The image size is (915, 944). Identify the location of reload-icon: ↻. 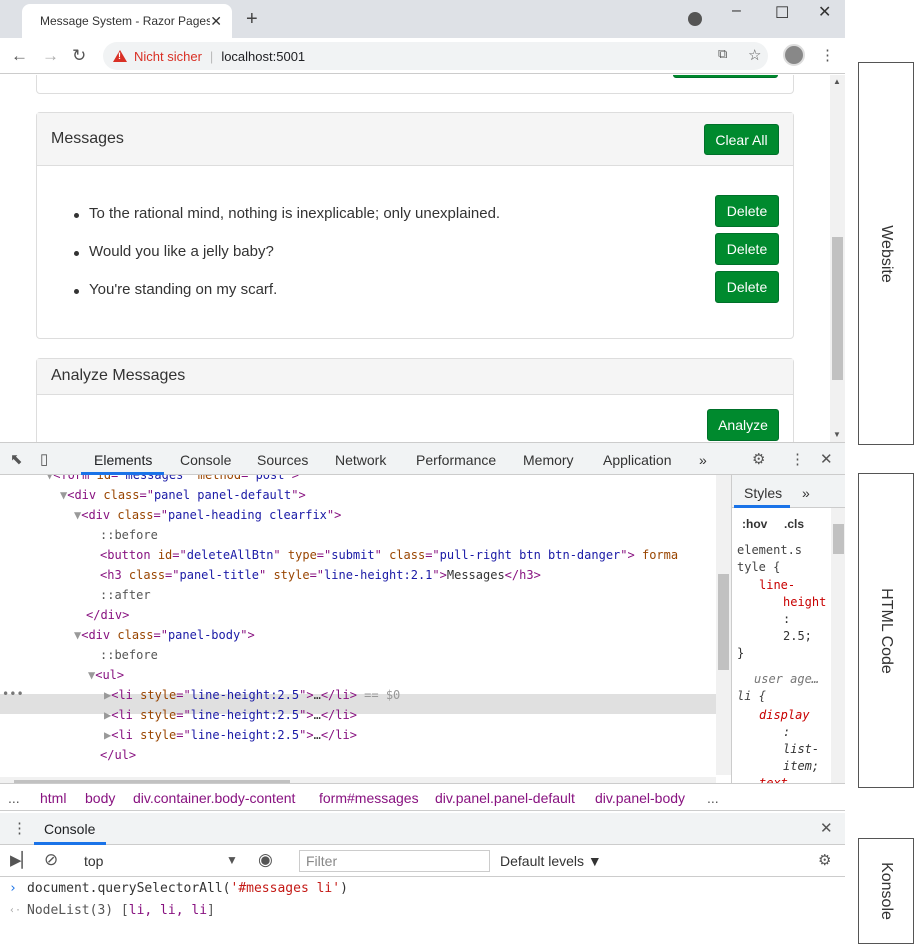
(79, 56).